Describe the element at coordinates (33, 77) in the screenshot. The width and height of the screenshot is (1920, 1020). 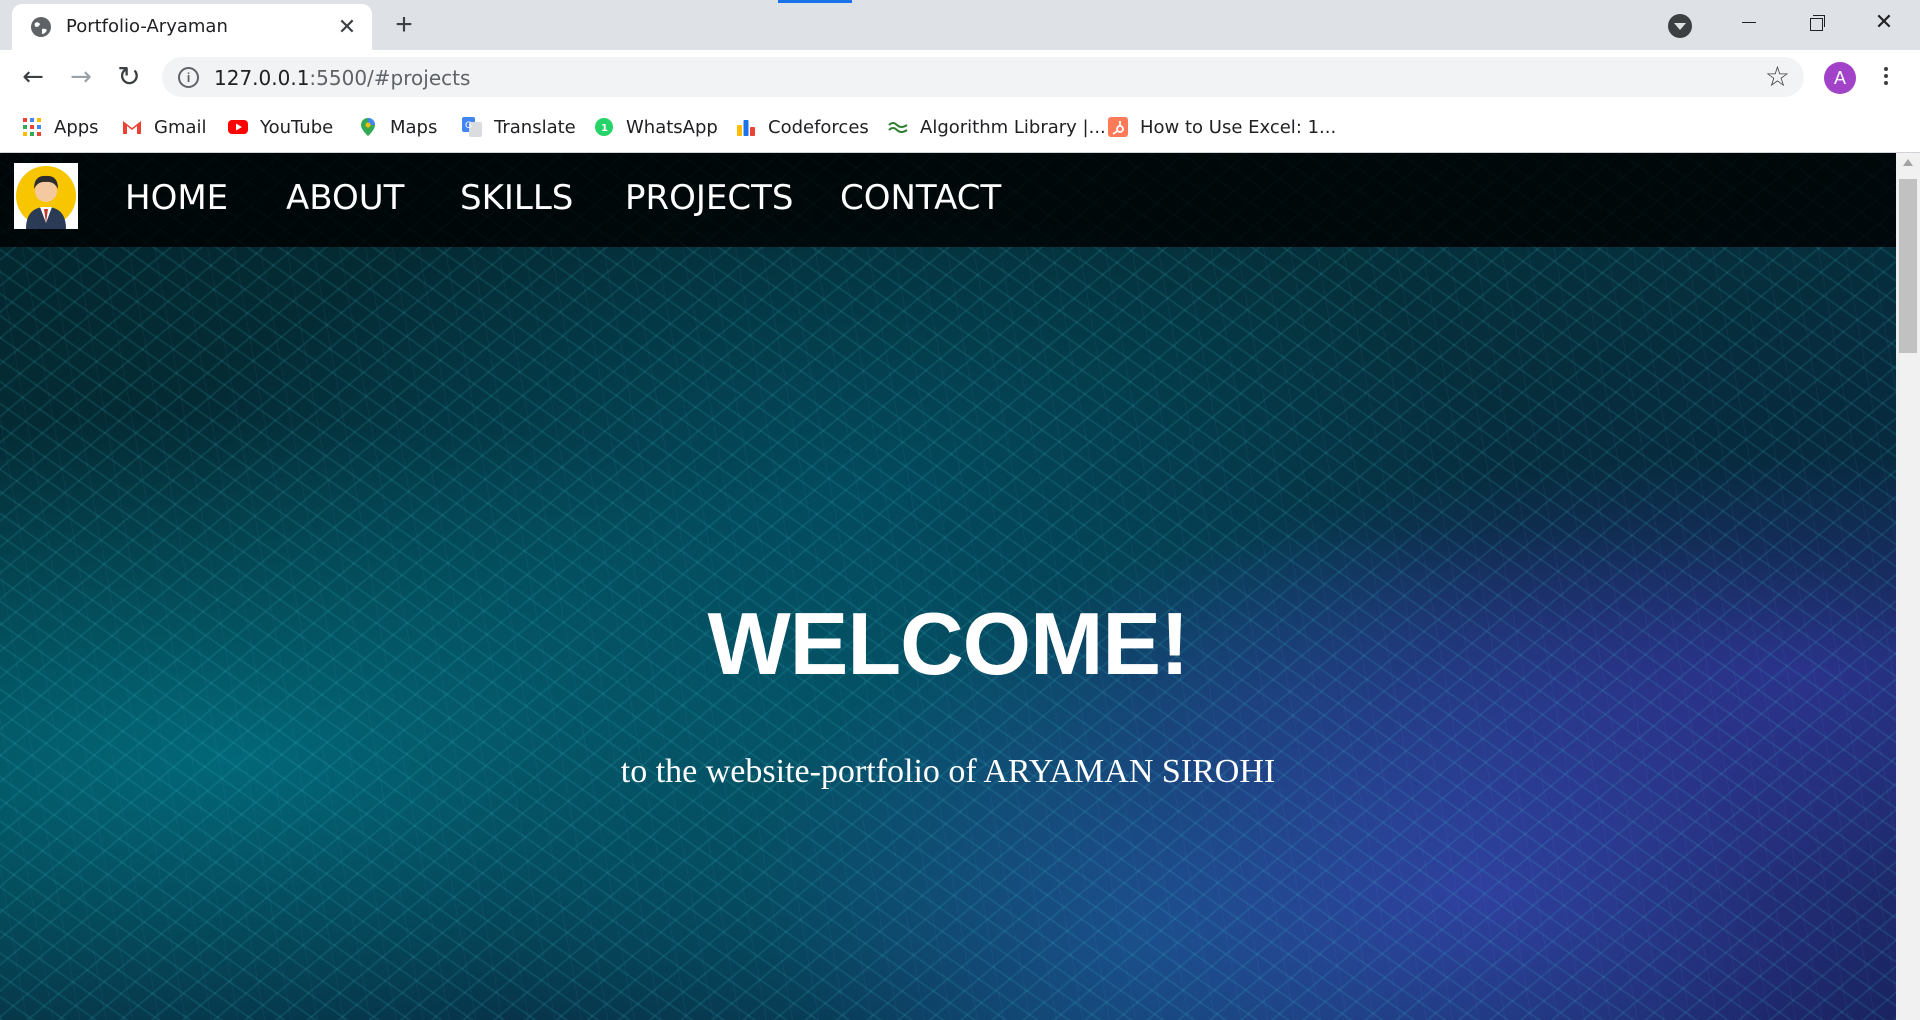
I see `back-button: ←` at that location.